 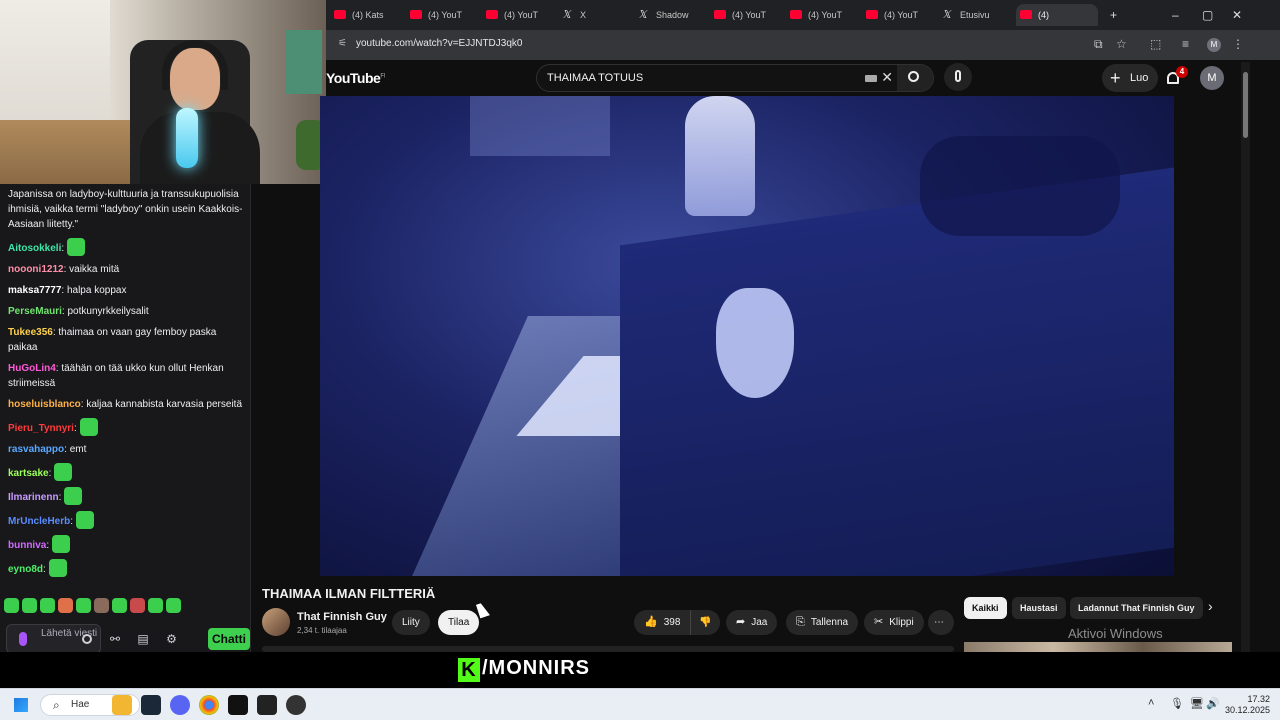 I want to click on menu-icon: ⋮, so click(x=1238, y=44).